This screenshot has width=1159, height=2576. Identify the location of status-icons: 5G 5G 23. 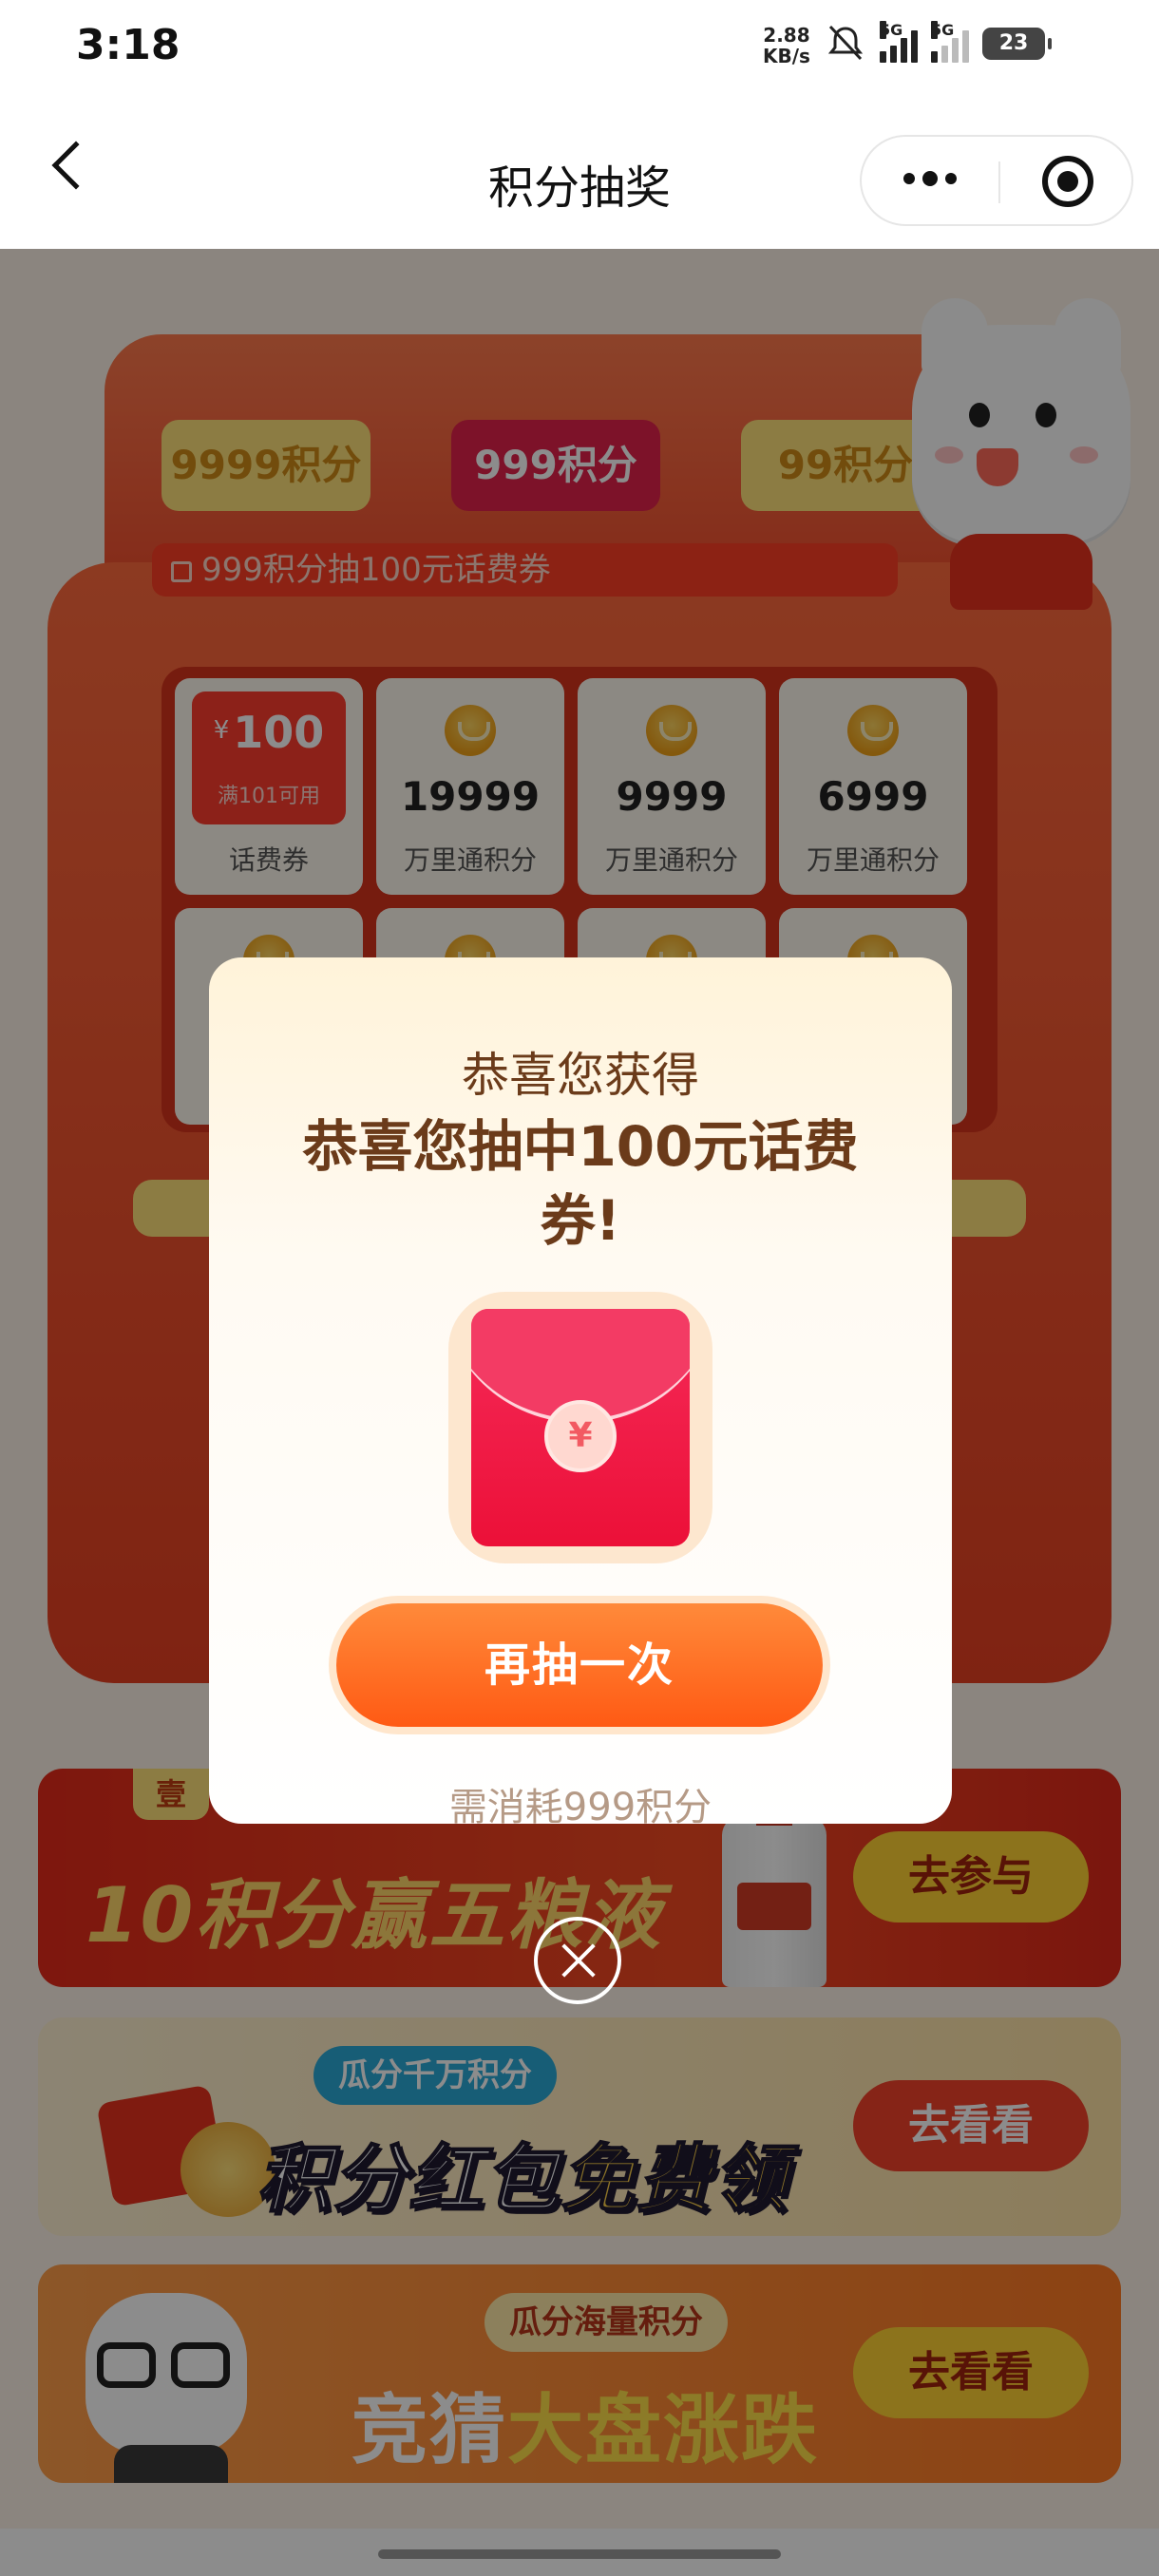
(938, 42).